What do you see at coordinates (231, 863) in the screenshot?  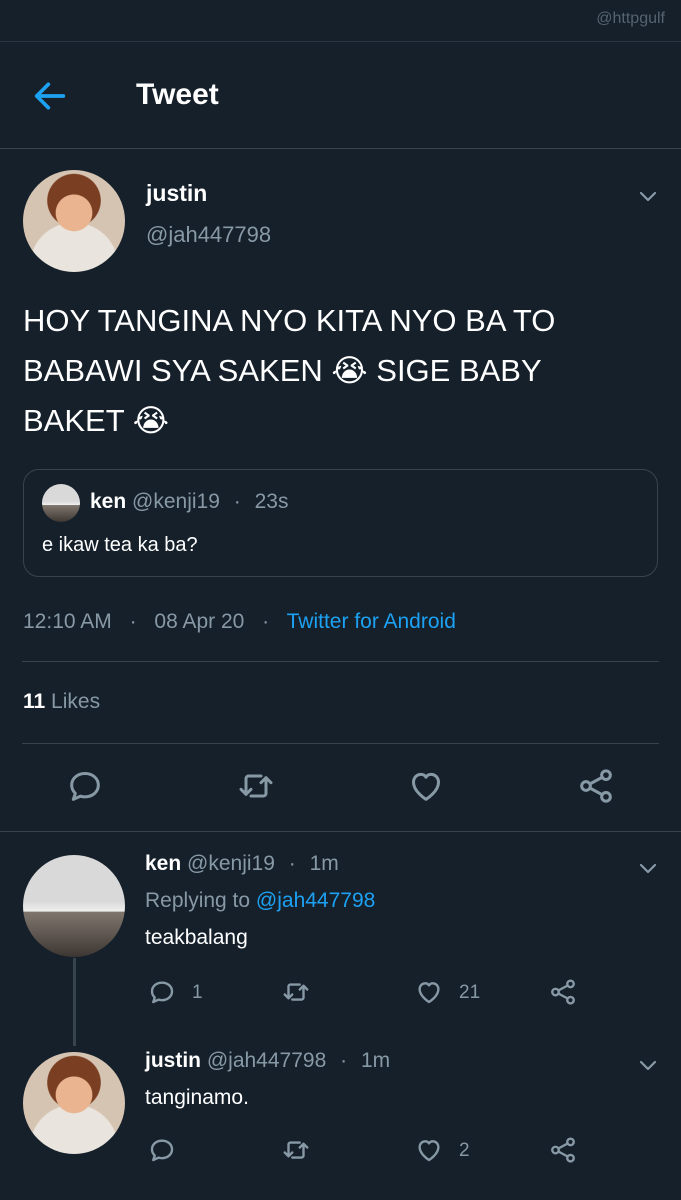 I see `reply-author-handle: @kenji19` at bounding box center [231, 863].